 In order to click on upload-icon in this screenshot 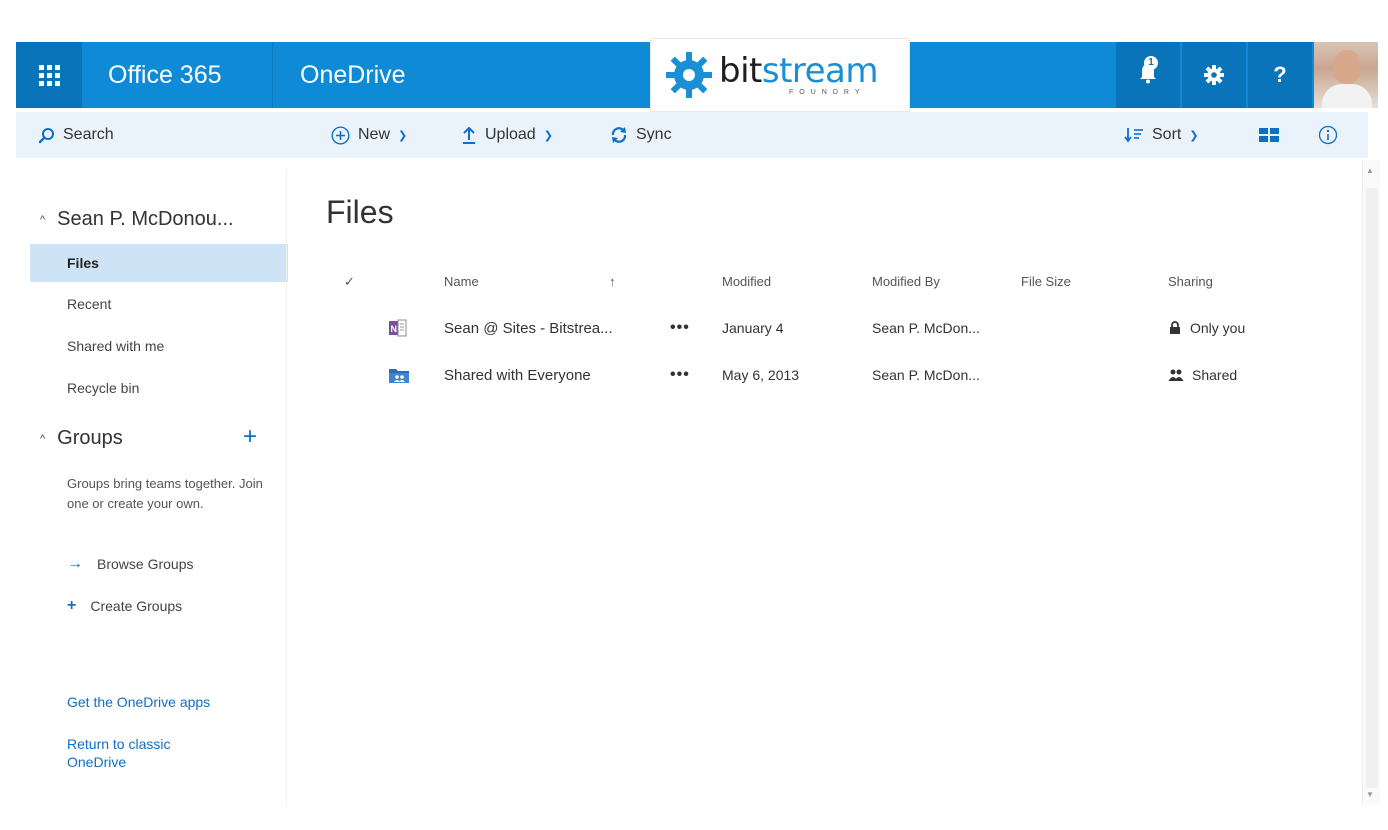, I will do `click(469, 135)`.